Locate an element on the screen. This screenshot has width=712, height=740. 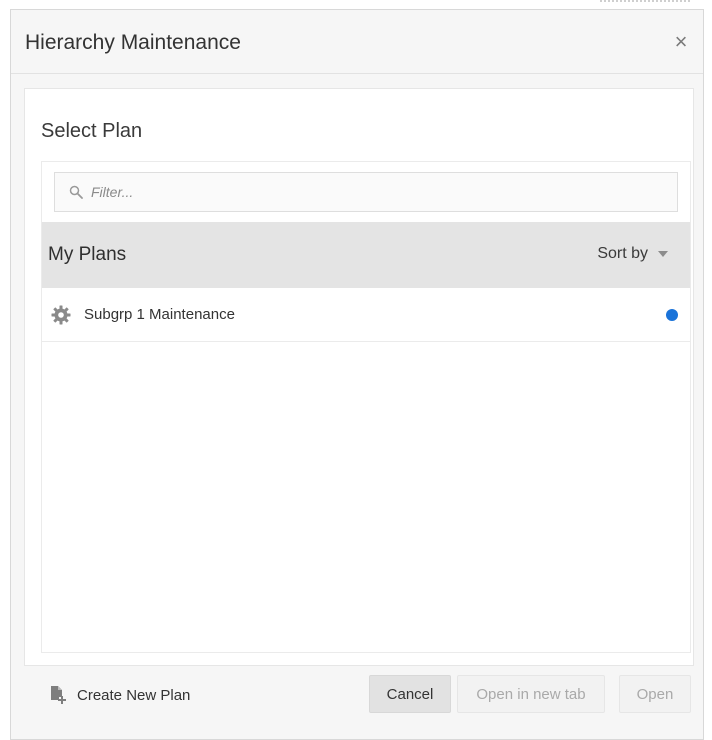
dialog-header: Hierarchy Maintenance × is located at coordinates (357, 42).